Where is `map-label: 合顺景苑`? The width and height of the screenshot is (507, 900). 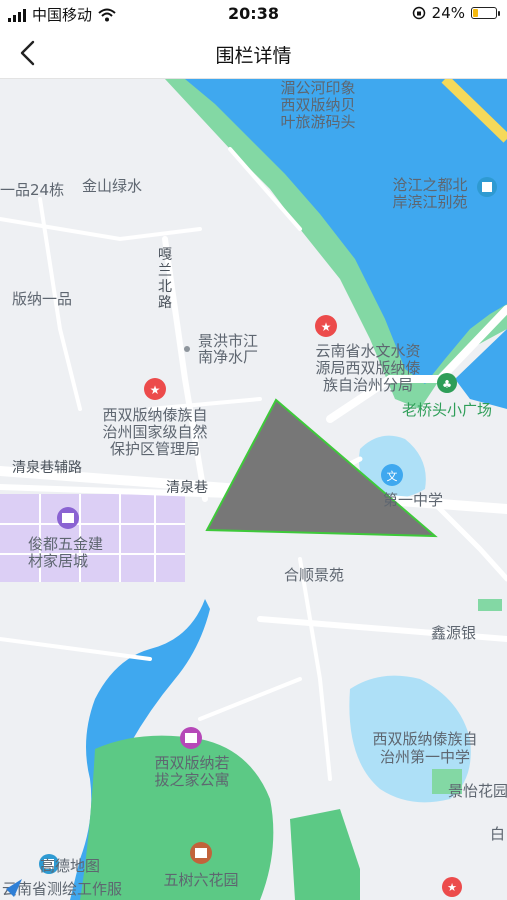
map-label: 合顺景苑 is located at coordinates (314, 575).